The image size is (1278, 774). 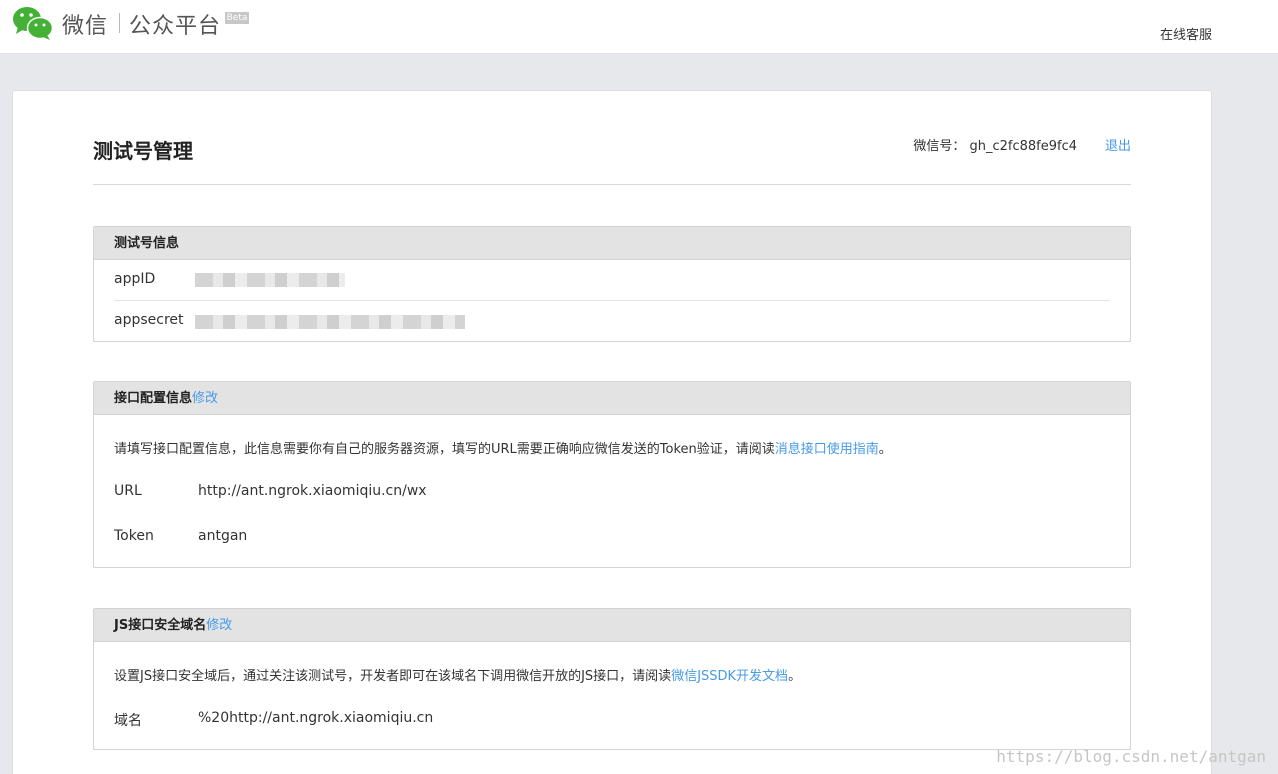 I want to click on appid-masked-value, so click(x=270, y=280).